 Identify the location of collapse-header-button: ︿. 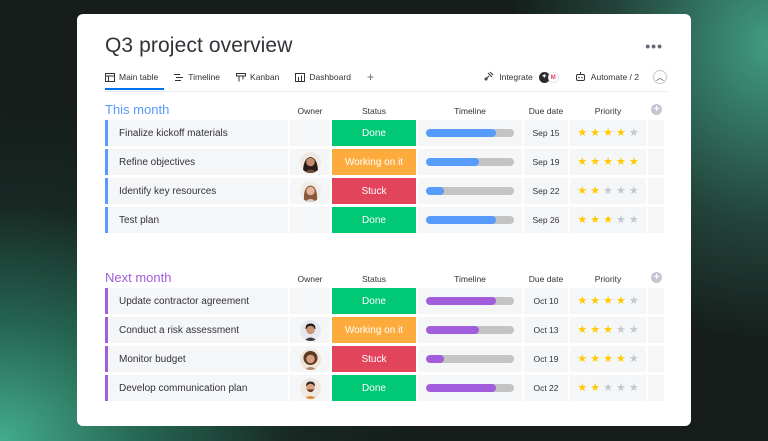
(660, 77).